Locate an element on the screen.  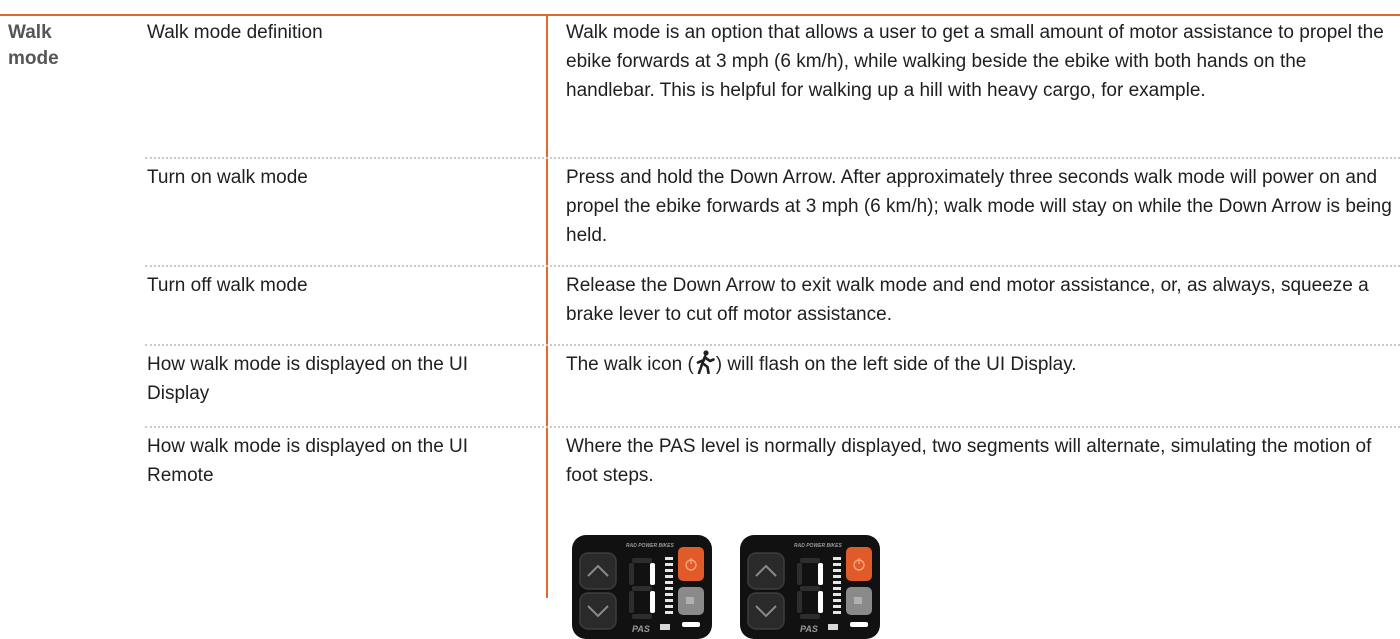
section-title: Walk mode is located at coordinates (33, 45).